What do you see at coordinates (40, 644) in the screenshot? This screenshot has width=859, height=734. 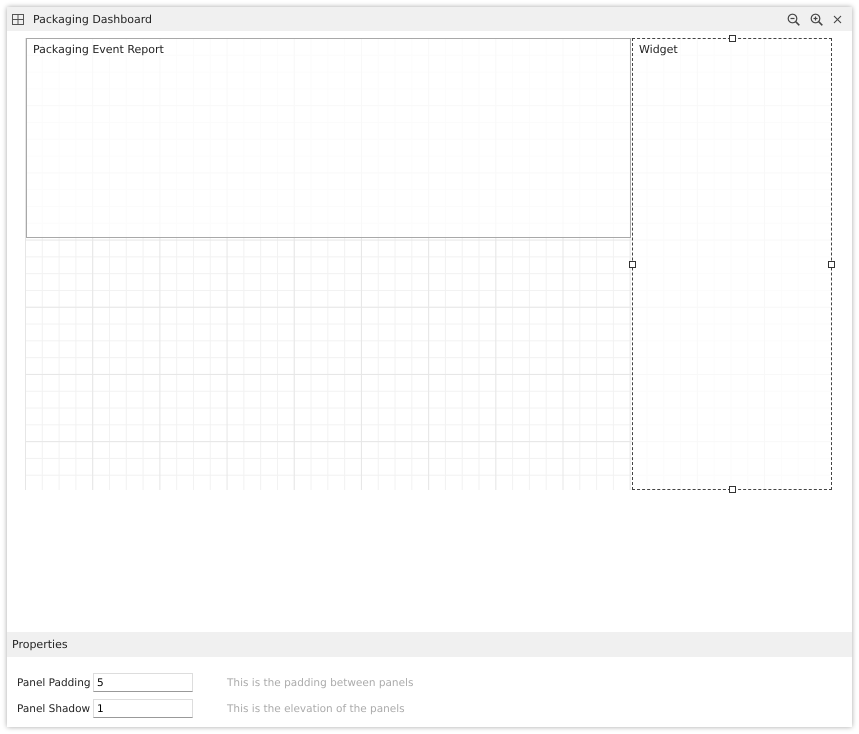 I see `properties-title: Properties` at bounding box center [40, 644].